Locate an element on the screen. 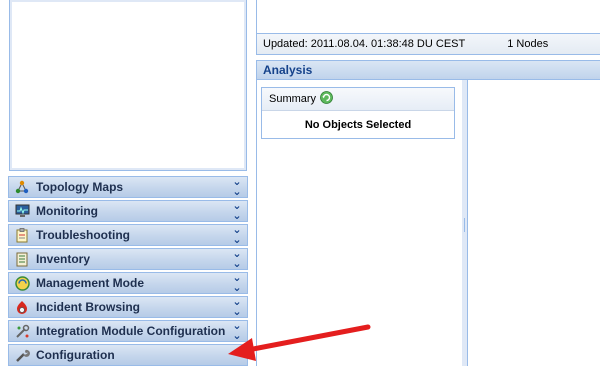 This screenshot has width=600, height=366. workspace-topology-maps: Topology Maps ⌄ ⌄ is located at coordinates (128, 187).